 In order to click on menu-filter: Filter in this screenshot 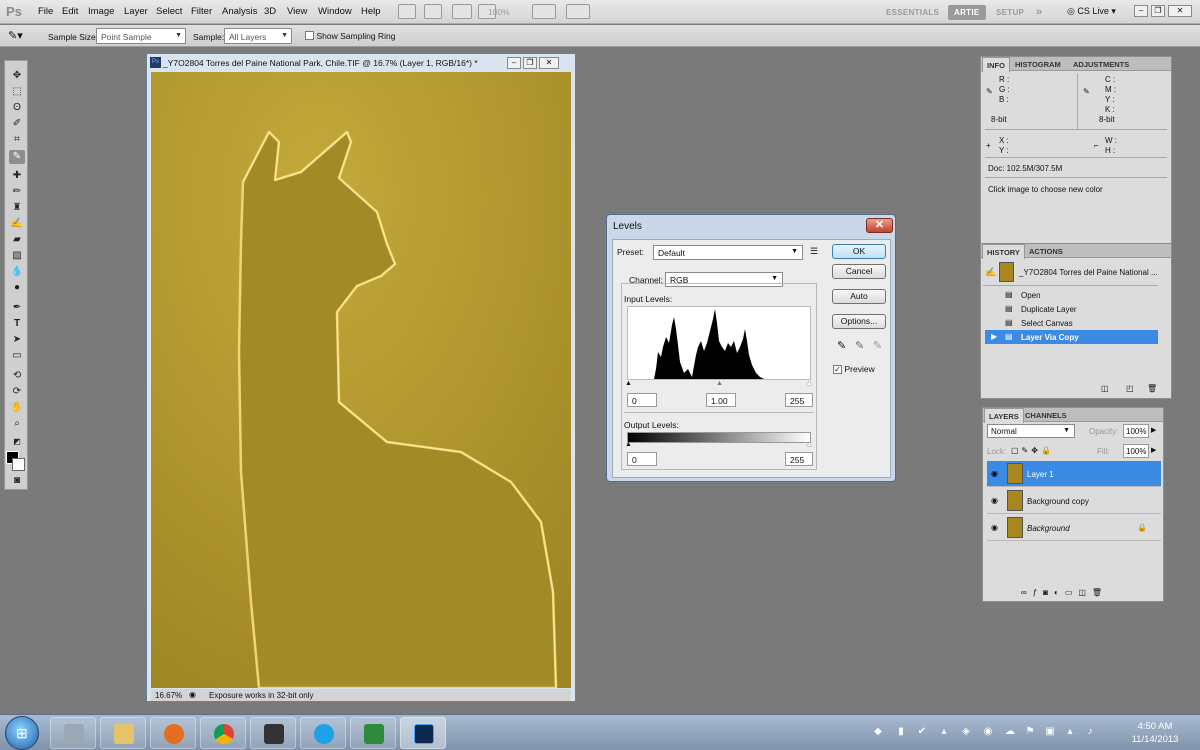, I will do `click(201, 11)`.